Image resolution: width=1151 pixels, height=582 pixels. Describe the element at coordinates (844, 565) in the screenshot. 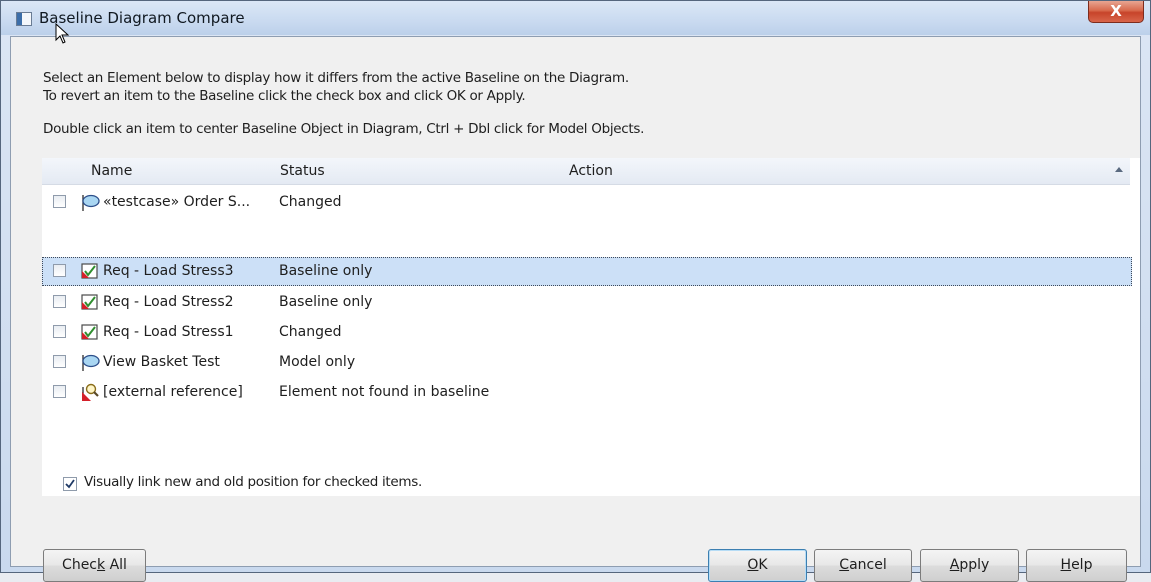

I see `cancel-accelerator: C` at that location.